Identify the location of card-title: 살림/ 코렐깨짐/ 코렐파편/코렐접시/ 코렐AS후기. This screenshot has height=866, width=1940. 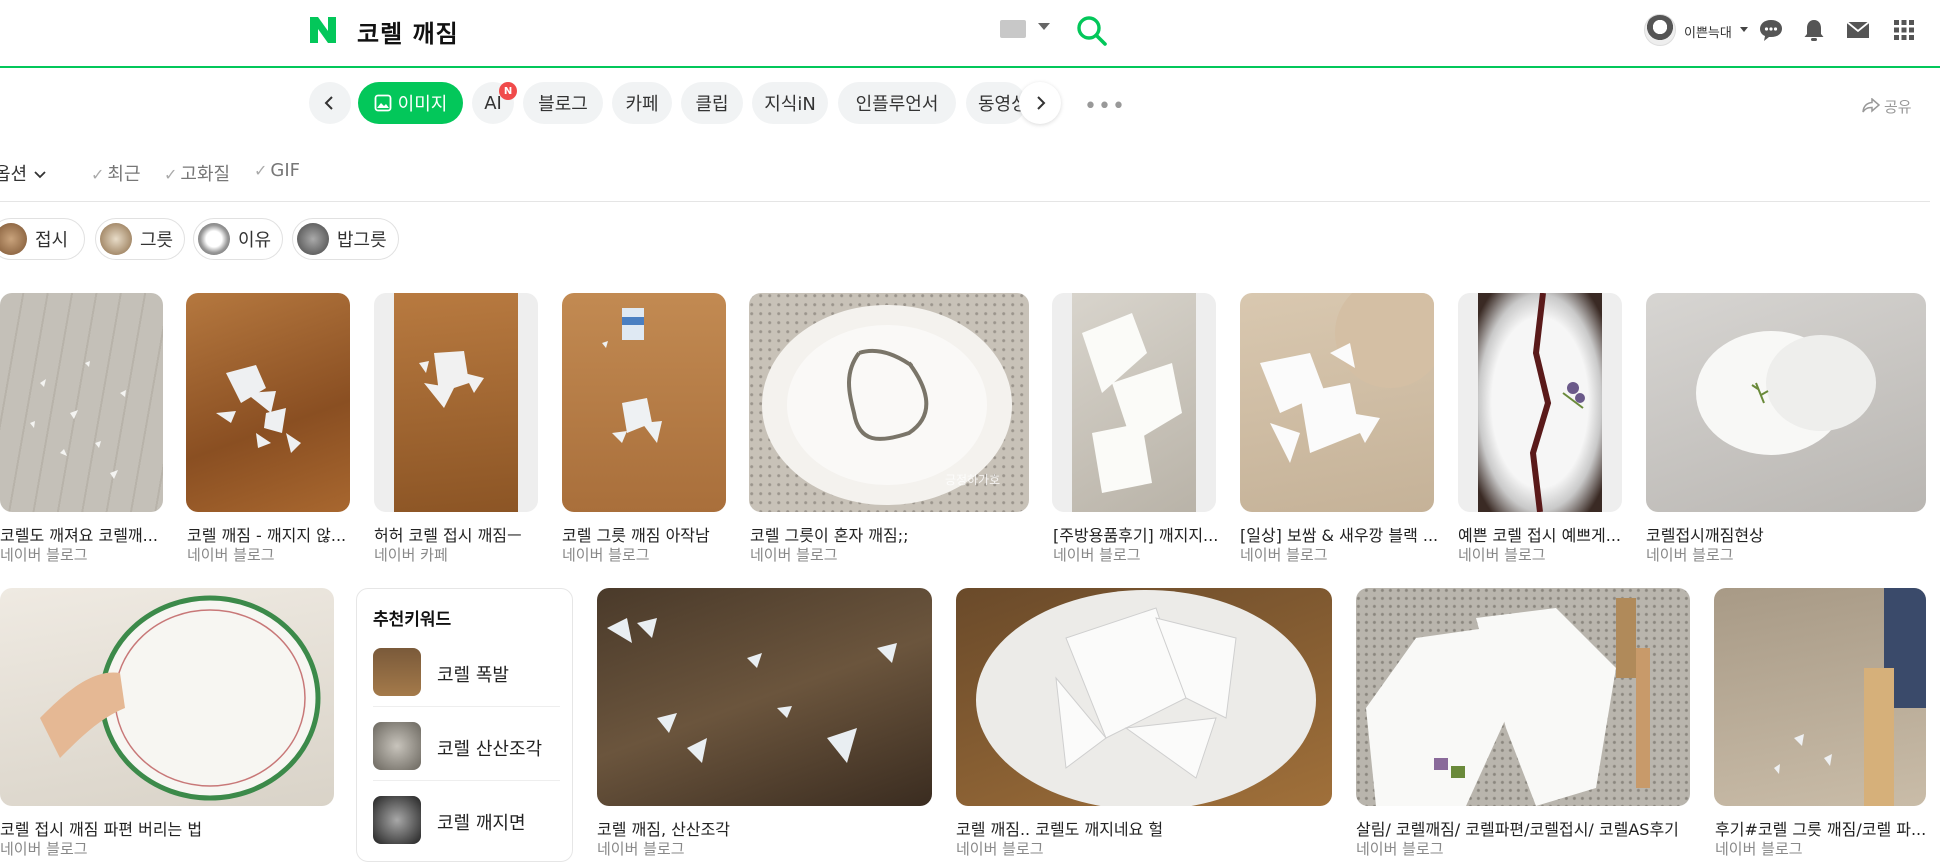
(1517, 828).